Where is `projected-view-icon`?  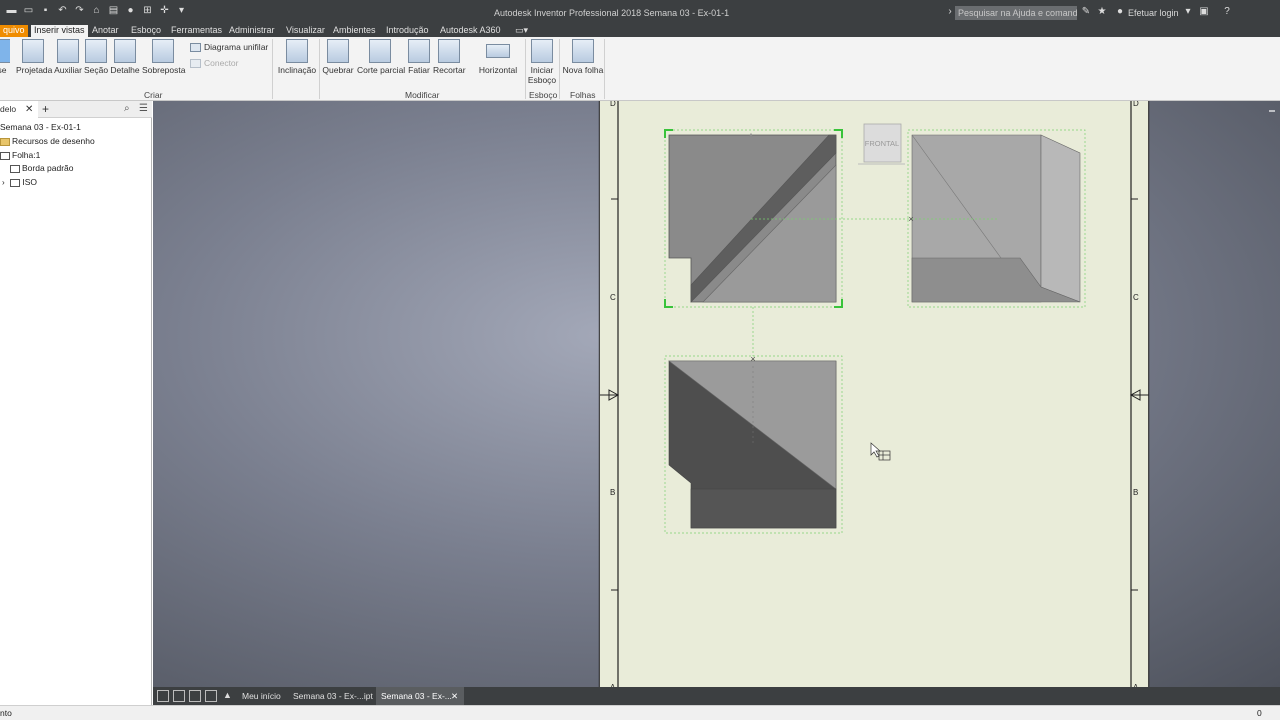
projected-view-icon is located at coordinates (33, 51).